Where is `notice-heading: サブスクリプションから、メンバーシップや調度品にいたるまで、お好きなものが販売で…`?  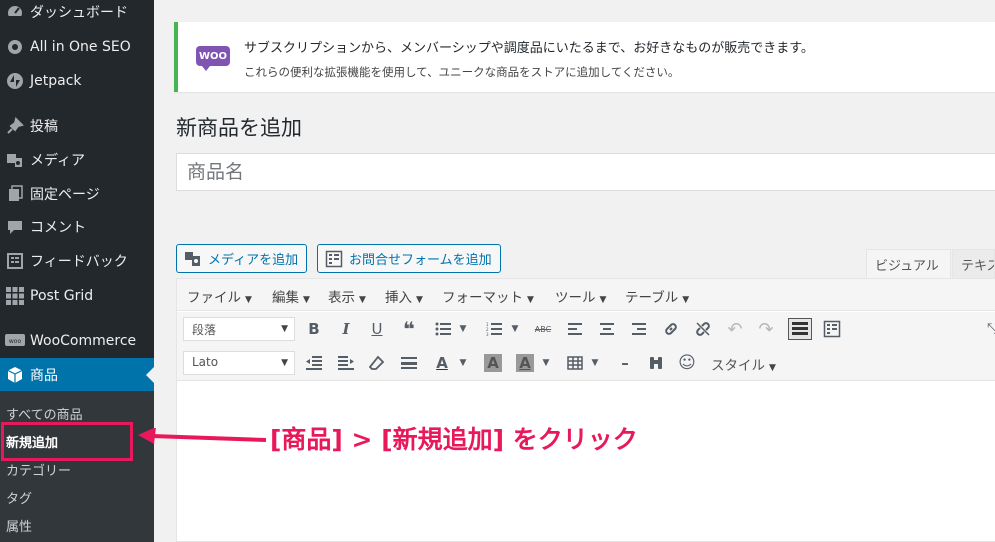 notice-heading: サブスクリプションから、メンバーシップや調度品にいたるまで、お好きなものが販売で… is located at coordinates (529, 48).